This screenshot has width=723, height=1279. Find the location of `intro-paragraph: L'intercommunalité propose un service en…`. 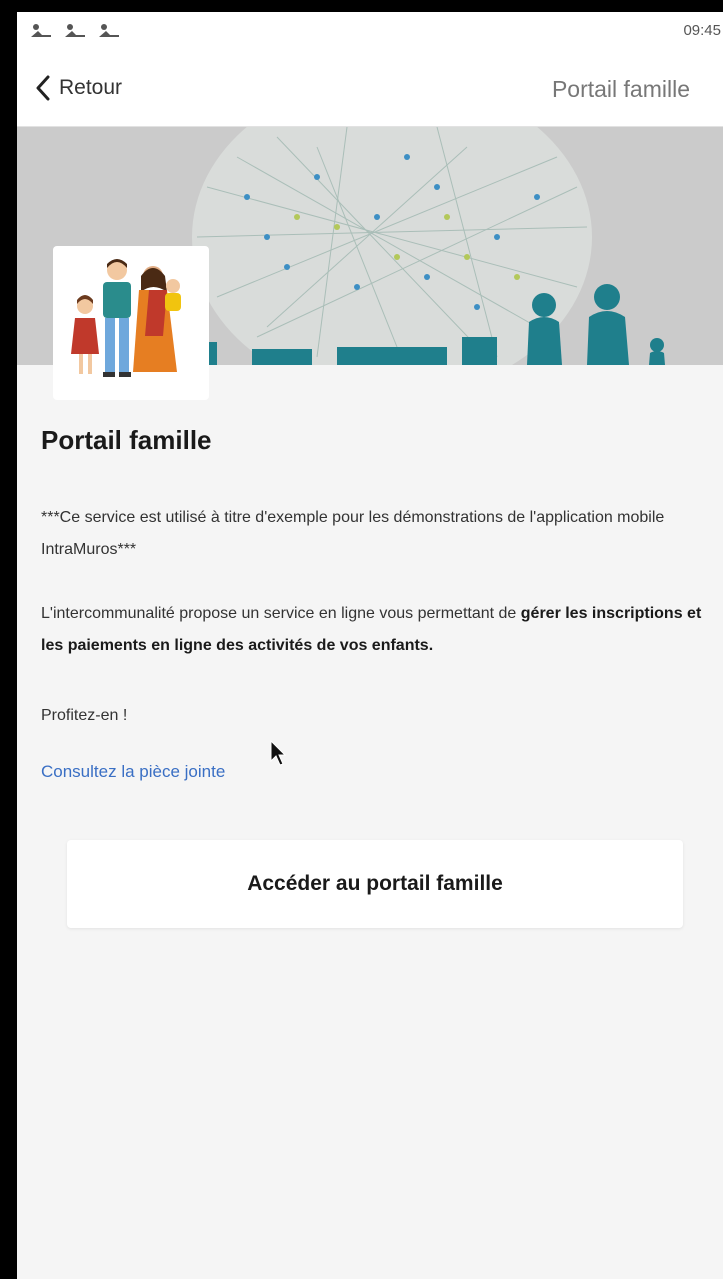

intro-paragraph: L'intercommunalité propose un service en… is located at coordinates (381, 630).